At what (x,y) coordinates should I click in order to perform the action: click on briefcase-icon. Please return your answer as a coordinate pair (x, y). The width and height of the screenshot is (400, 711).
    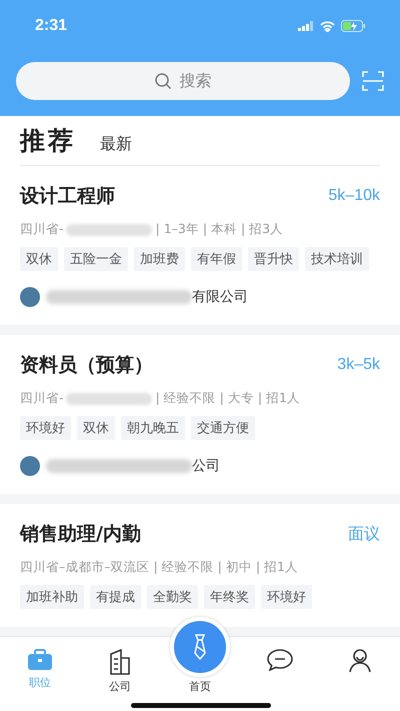
    Looking at the image, I should click on (40, 660).